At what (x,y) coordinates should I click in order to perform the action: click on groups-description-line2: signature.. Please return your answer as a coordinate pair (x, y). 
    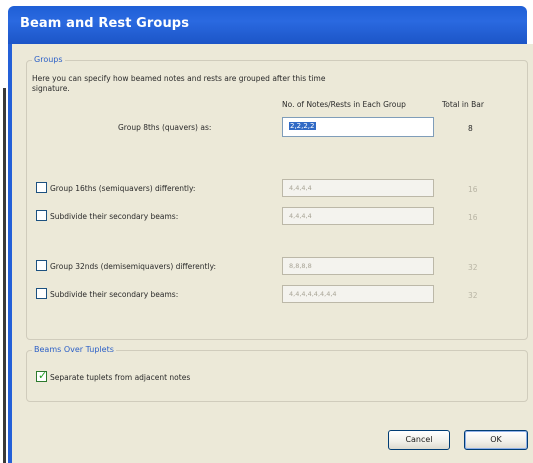
    Looking at the image, I should click on (51, 88).